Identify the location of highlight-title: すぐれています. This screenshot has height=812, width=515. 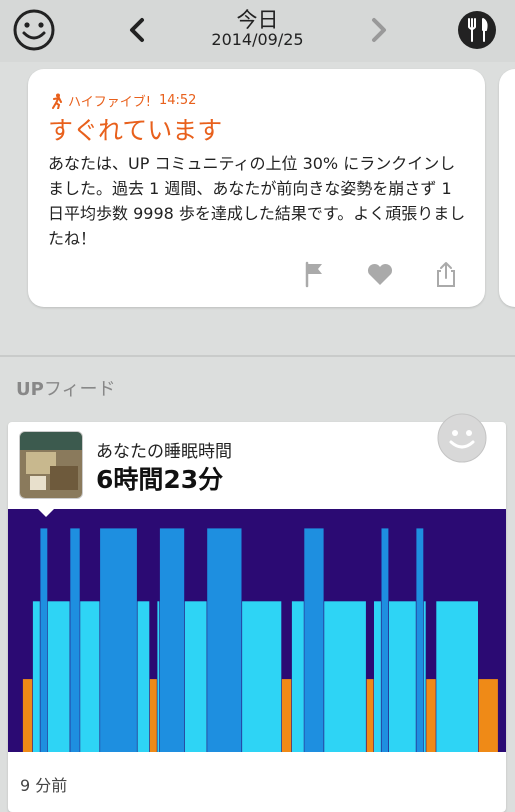
(135, 130).